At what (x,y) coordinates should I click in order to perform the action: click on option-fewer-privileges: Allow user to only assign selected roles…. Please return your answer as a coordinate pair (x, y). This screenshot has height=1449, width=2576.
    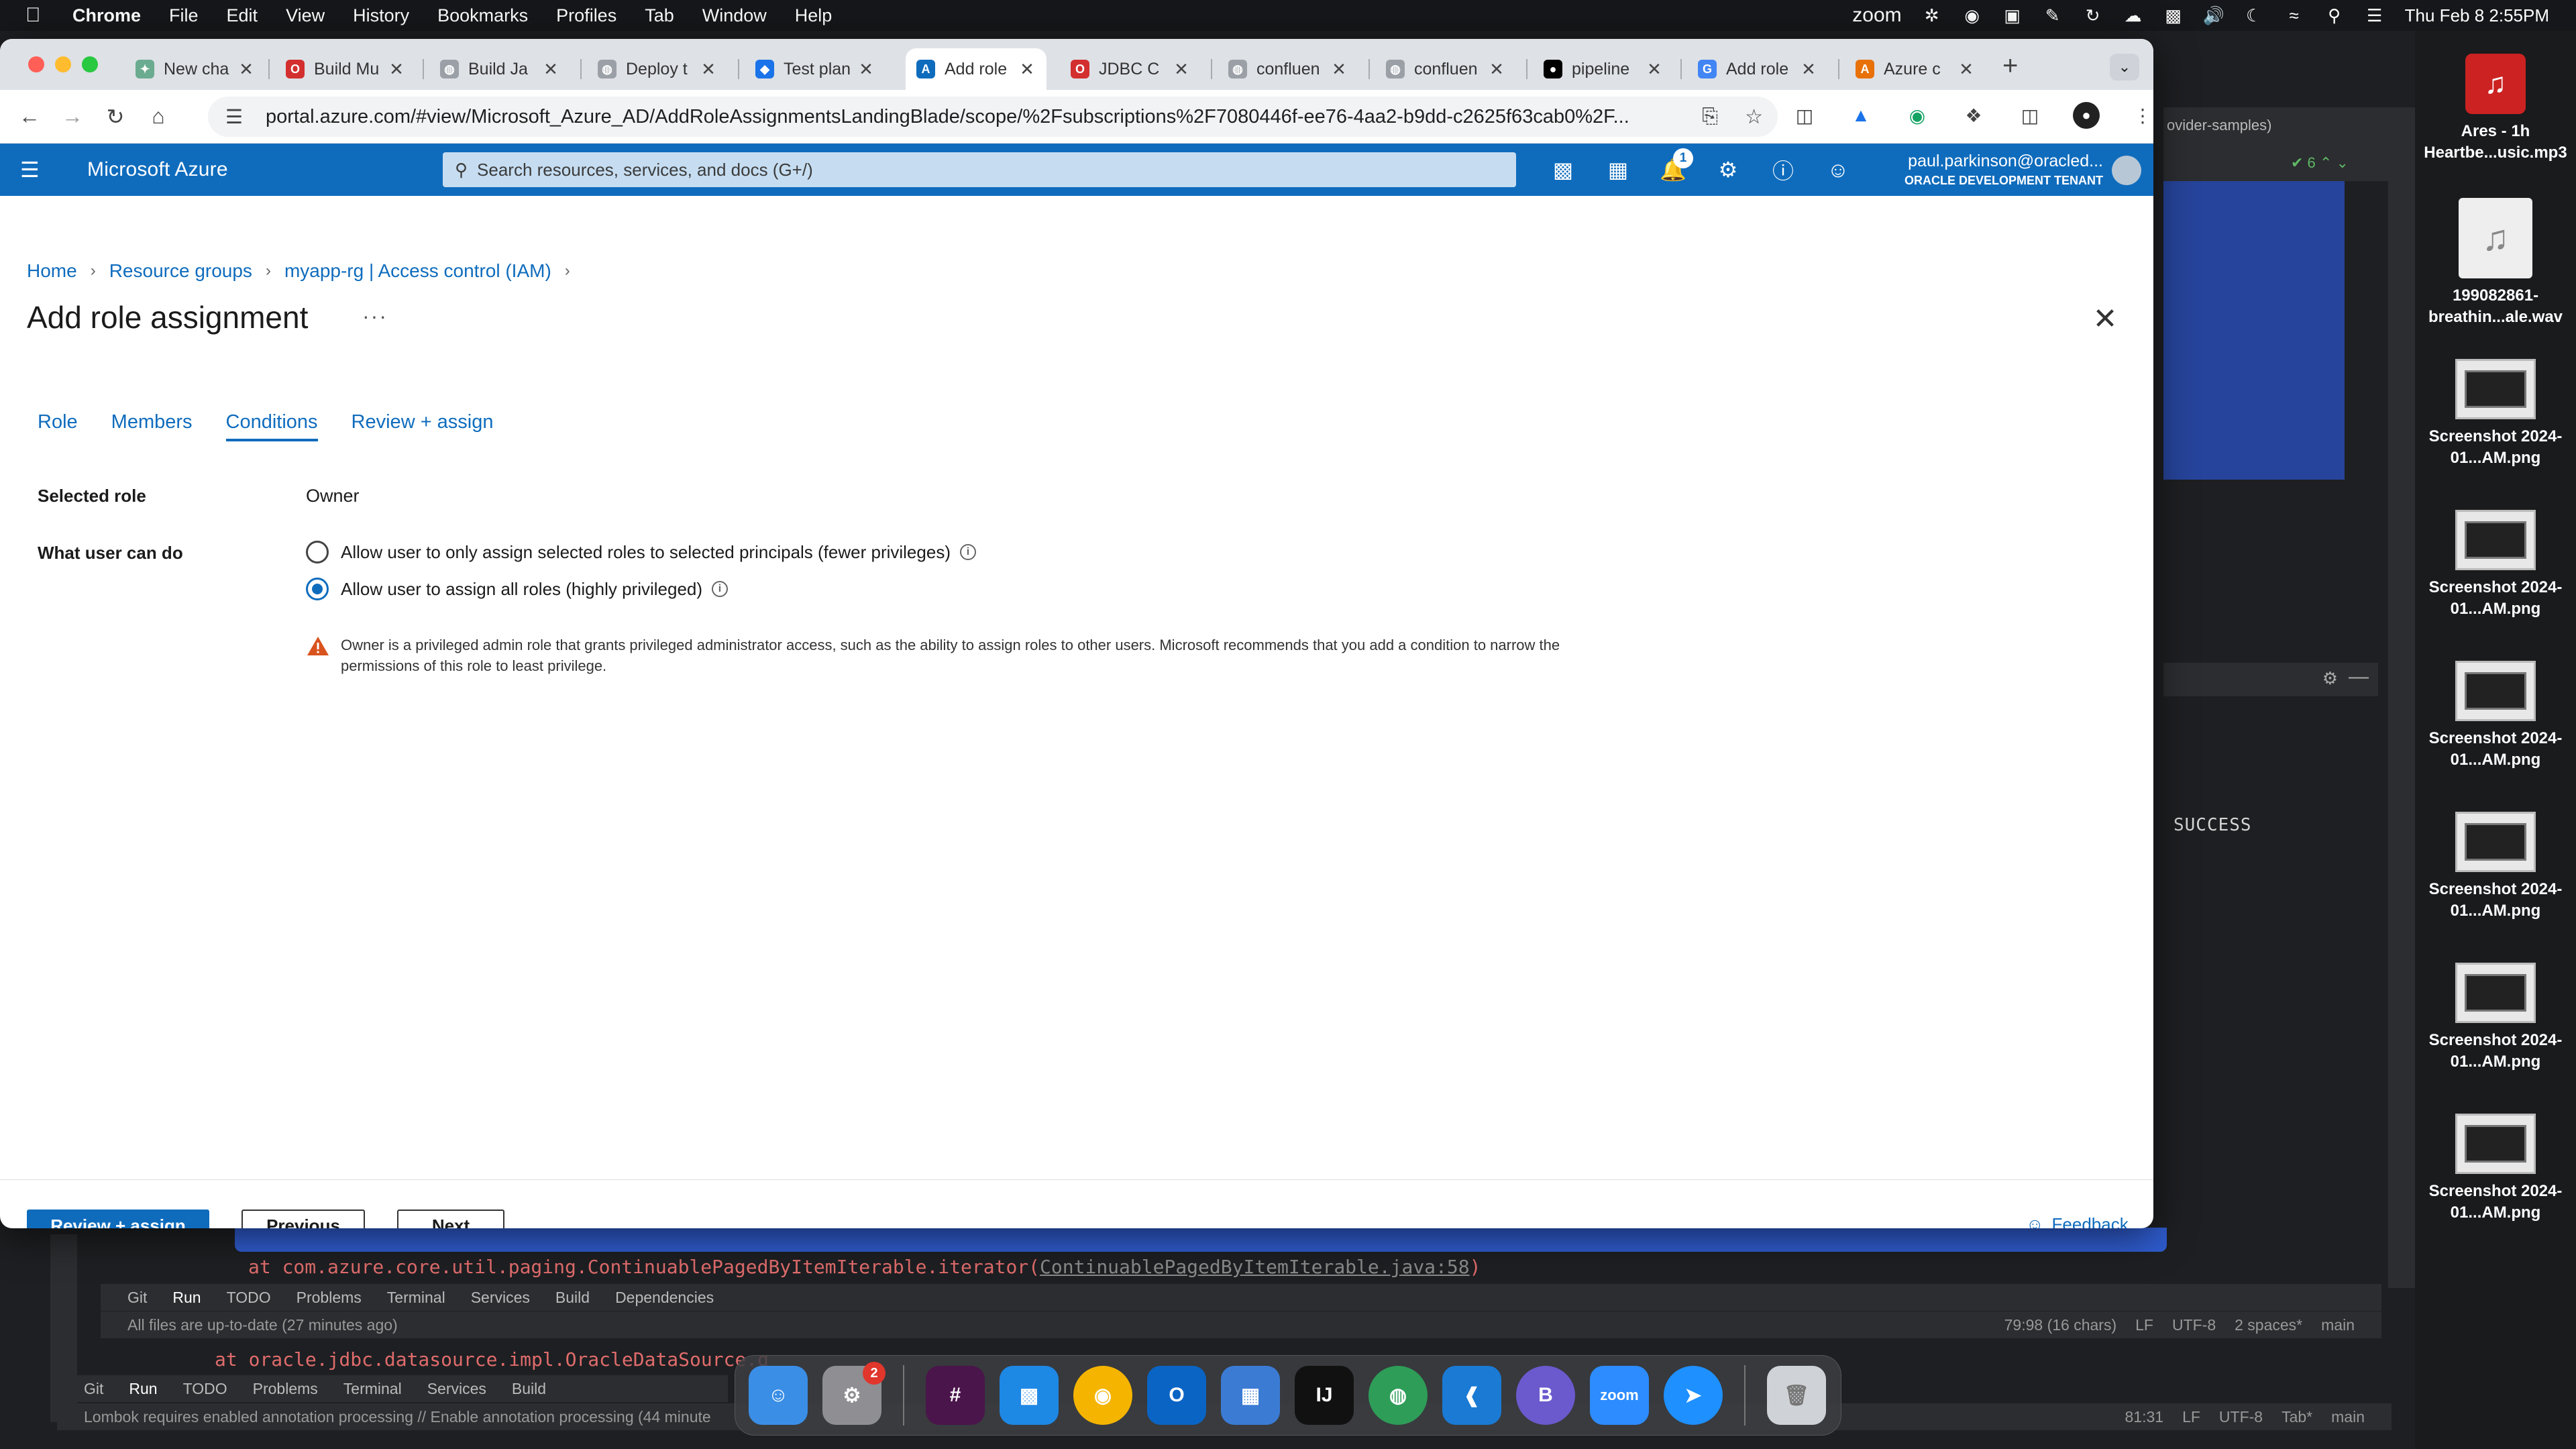
    Looking at the image, I should click on (641, 552).